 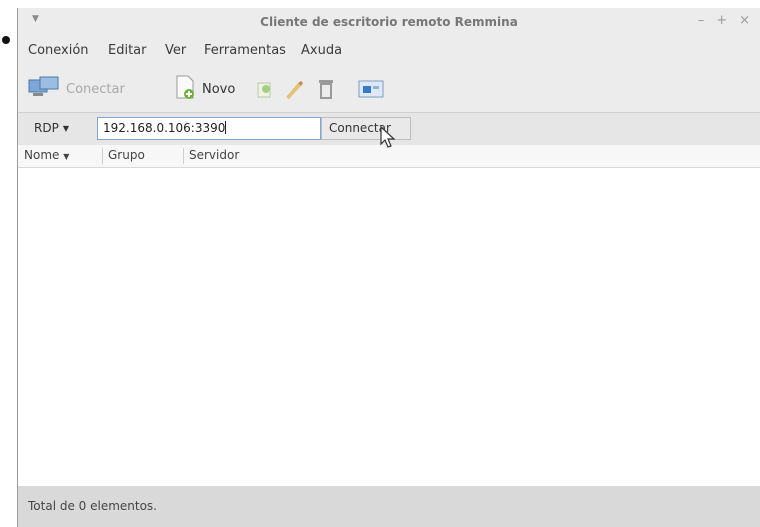 What do you see at coordinates (265, 89) in the screenshot?
I see `copy-icon` at bounding box center [265, 89].